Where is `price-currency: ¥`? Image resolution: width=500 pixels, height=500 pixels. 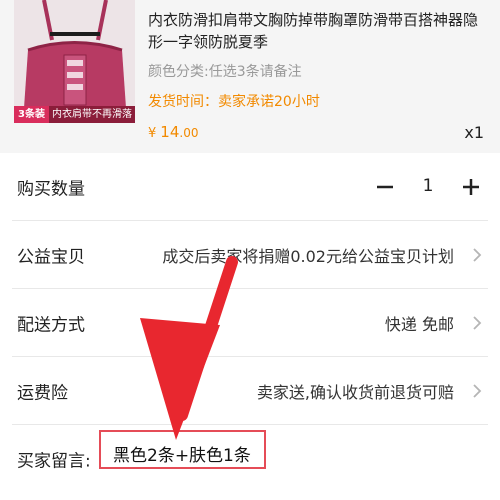 price-currency: ¥ is located at coordinates (152, 133).